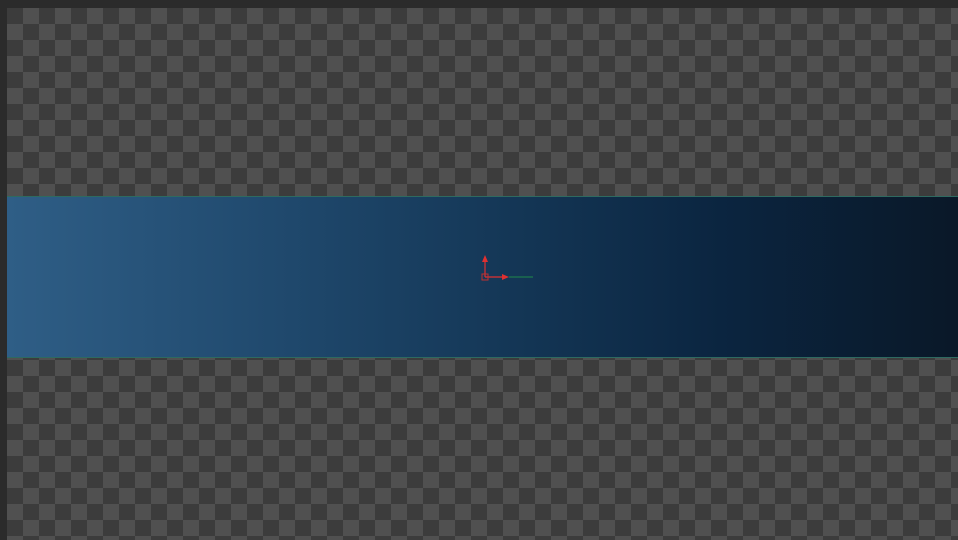 The width and height of the screenshot is (958, 540). I want to click on transform-axes-icon, so click(503, 267).